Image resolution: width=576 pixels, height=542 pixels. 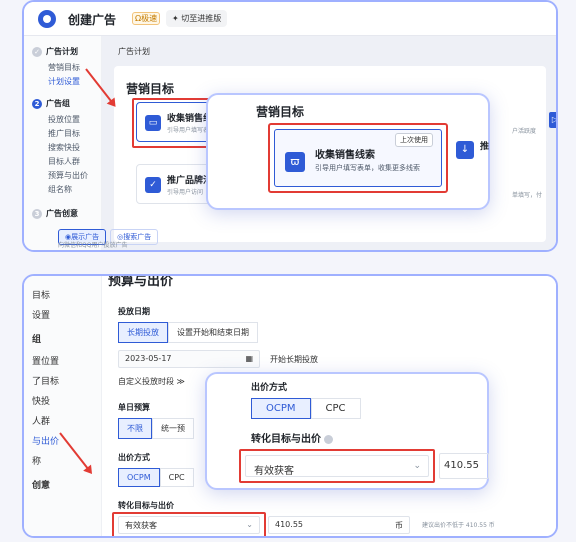 I want to click on option-next: ↓ 推, so click(x=472, y=165).